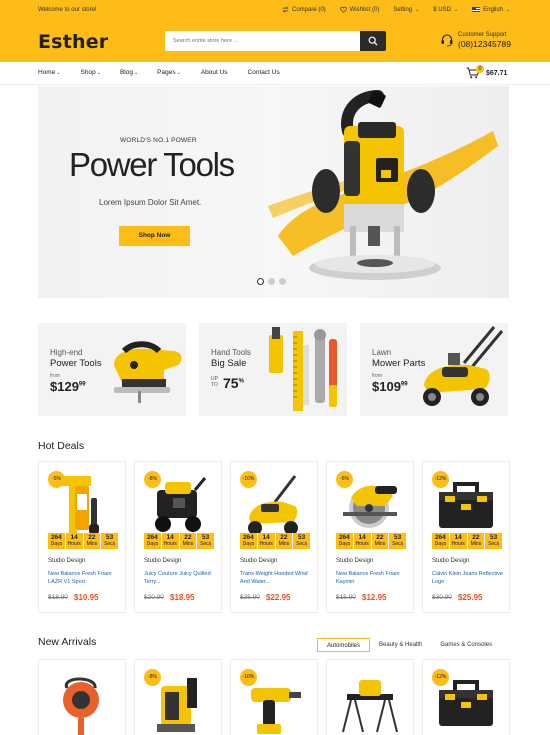 The width and height of the screenshot is (550, 735). I want to click on discount-badge: -5%, so click(56, 479).